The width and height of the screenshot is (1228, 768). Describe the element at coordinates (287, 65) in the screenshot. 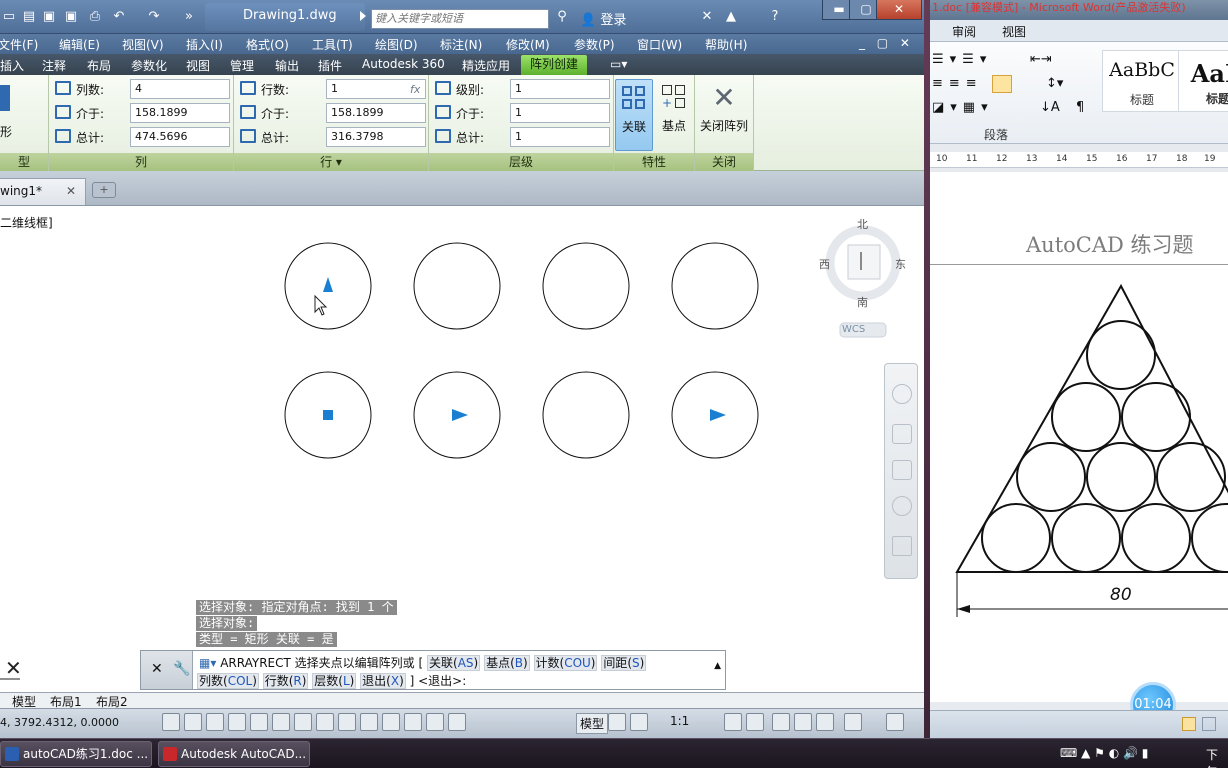

I see `tab-output: 输出` at that location.